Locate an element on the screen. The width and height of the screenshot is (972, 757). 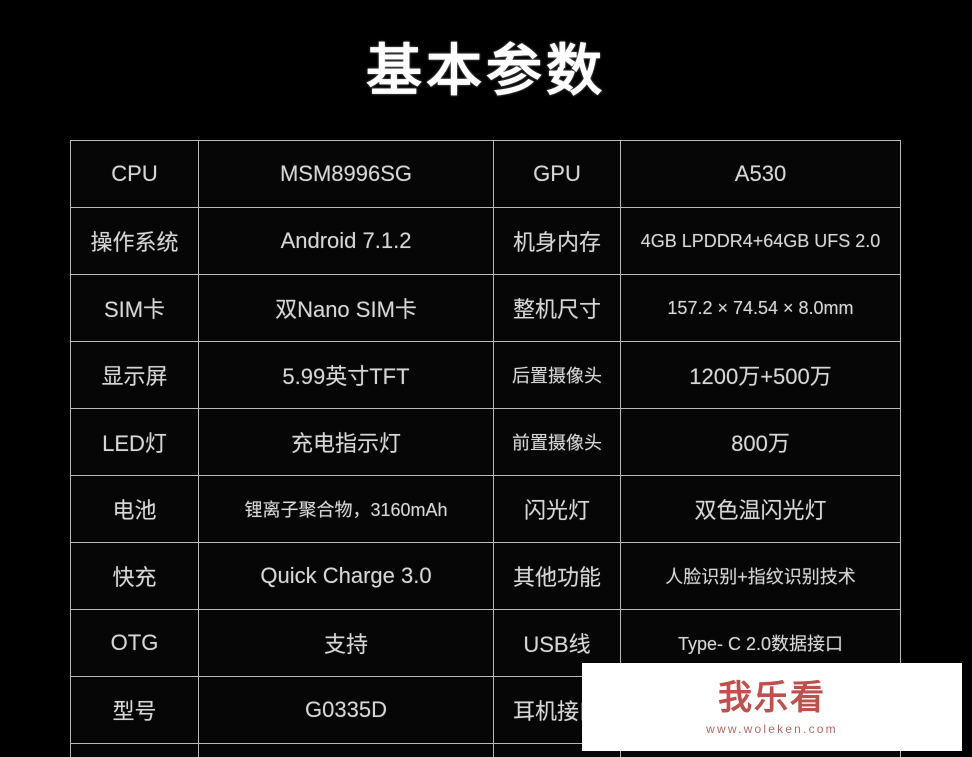
table-row: 显示屏 5.99英寸TFT 后置摄像头 1200万+500万 is located at coordinates (485, 375).